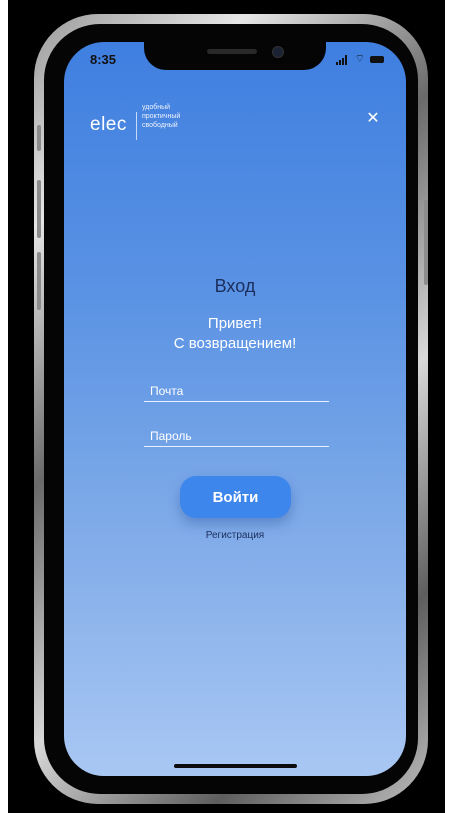  I want to click on side-button-volume-down, so click(39, 281).